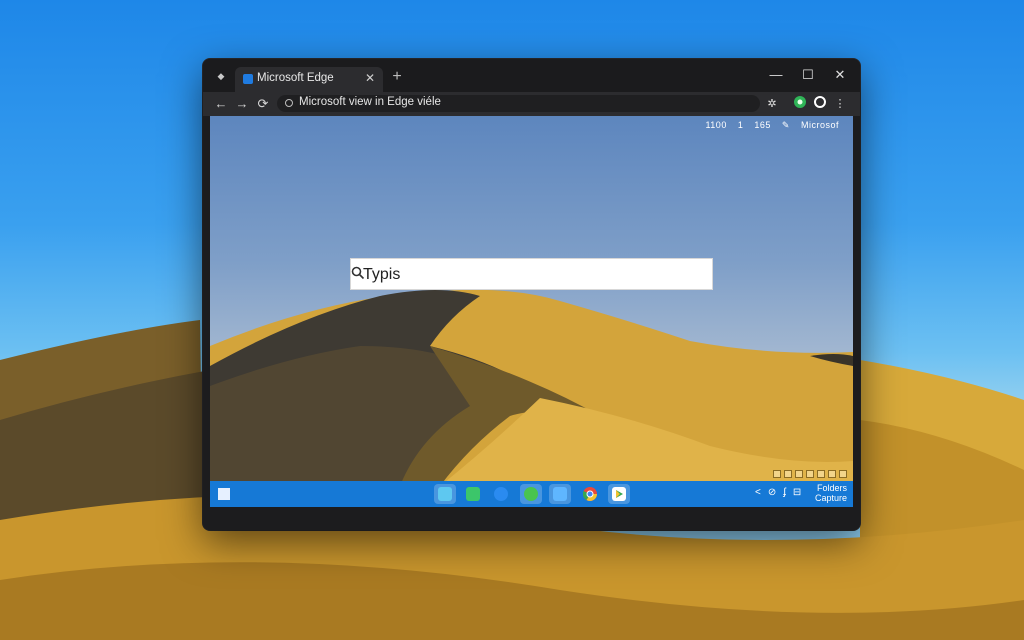  Describe the element at coordinates (397, 77) in the screenshot. I see `new-tab-button: +` at that location.